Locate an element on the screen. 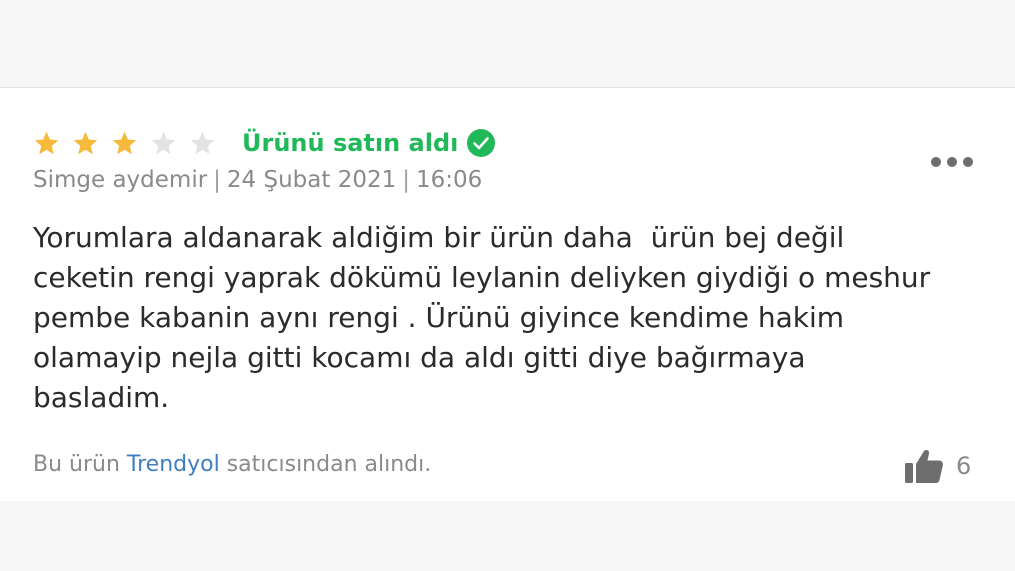 This screenshot has height=571, width=1015. seller-info: Bu ürün Trendyol satıcısından alındı. is located at coordinates (232, 464).